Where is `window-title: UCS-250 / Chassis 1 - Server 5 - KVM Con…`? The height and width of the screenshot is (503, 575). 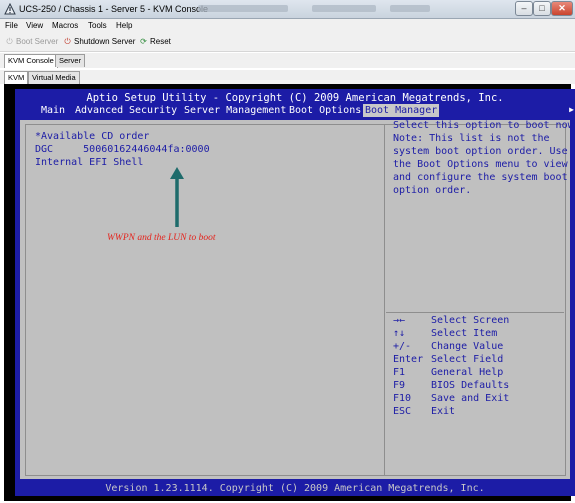
window-title: UCS-250 / Chassis 1 - Server 5 - KVM Con… is located at coordinates (114, 9).